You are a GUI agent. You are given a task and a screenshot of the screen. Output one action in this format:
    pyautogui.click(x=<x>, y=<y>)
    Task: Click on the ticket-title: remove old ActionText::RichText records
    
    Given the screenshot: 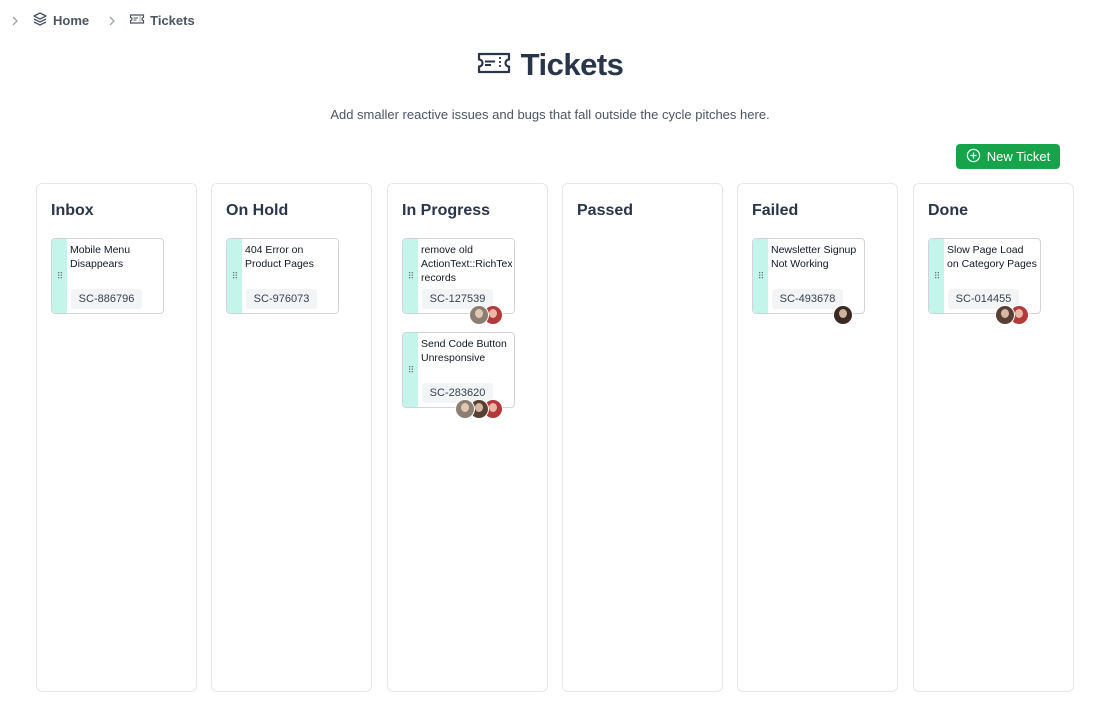 What is the action you would take?
    pyautogui.click(x=466, y=264)
    